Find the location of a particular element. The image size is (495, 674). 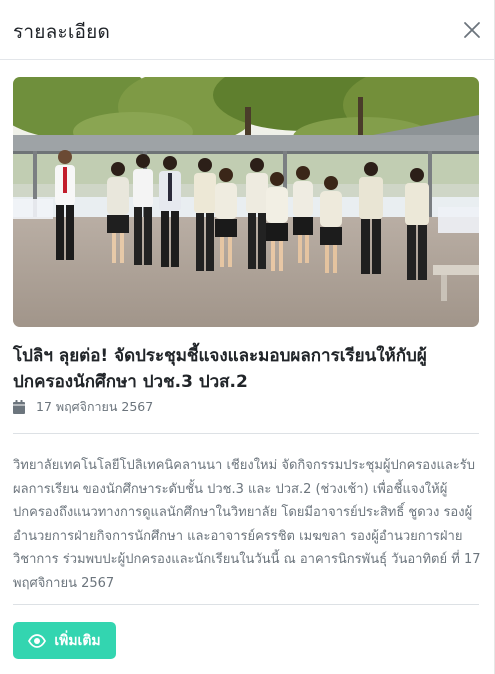

more-button-label: เพิ่มเติม is located at coordinates (77, 640).